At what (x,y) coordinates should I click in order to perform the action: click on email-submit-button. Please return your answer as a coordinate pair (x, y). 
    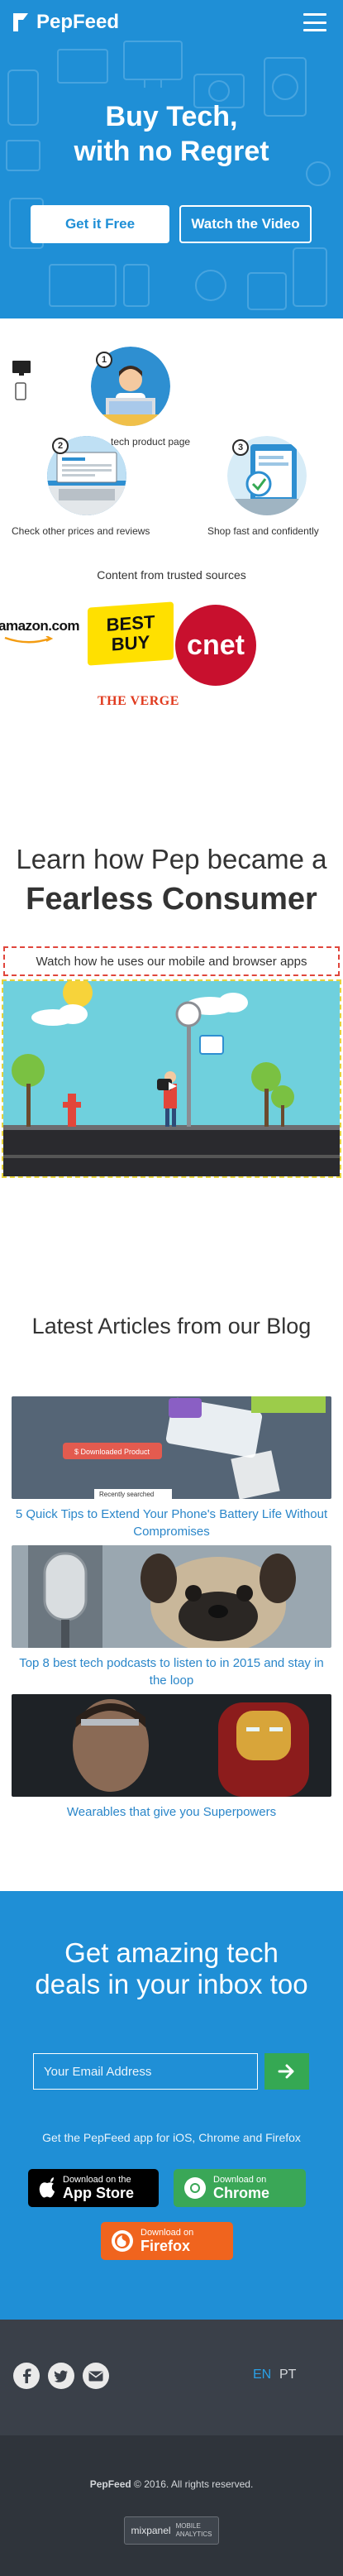
    Looking at the image, I should click on (286, 2071).